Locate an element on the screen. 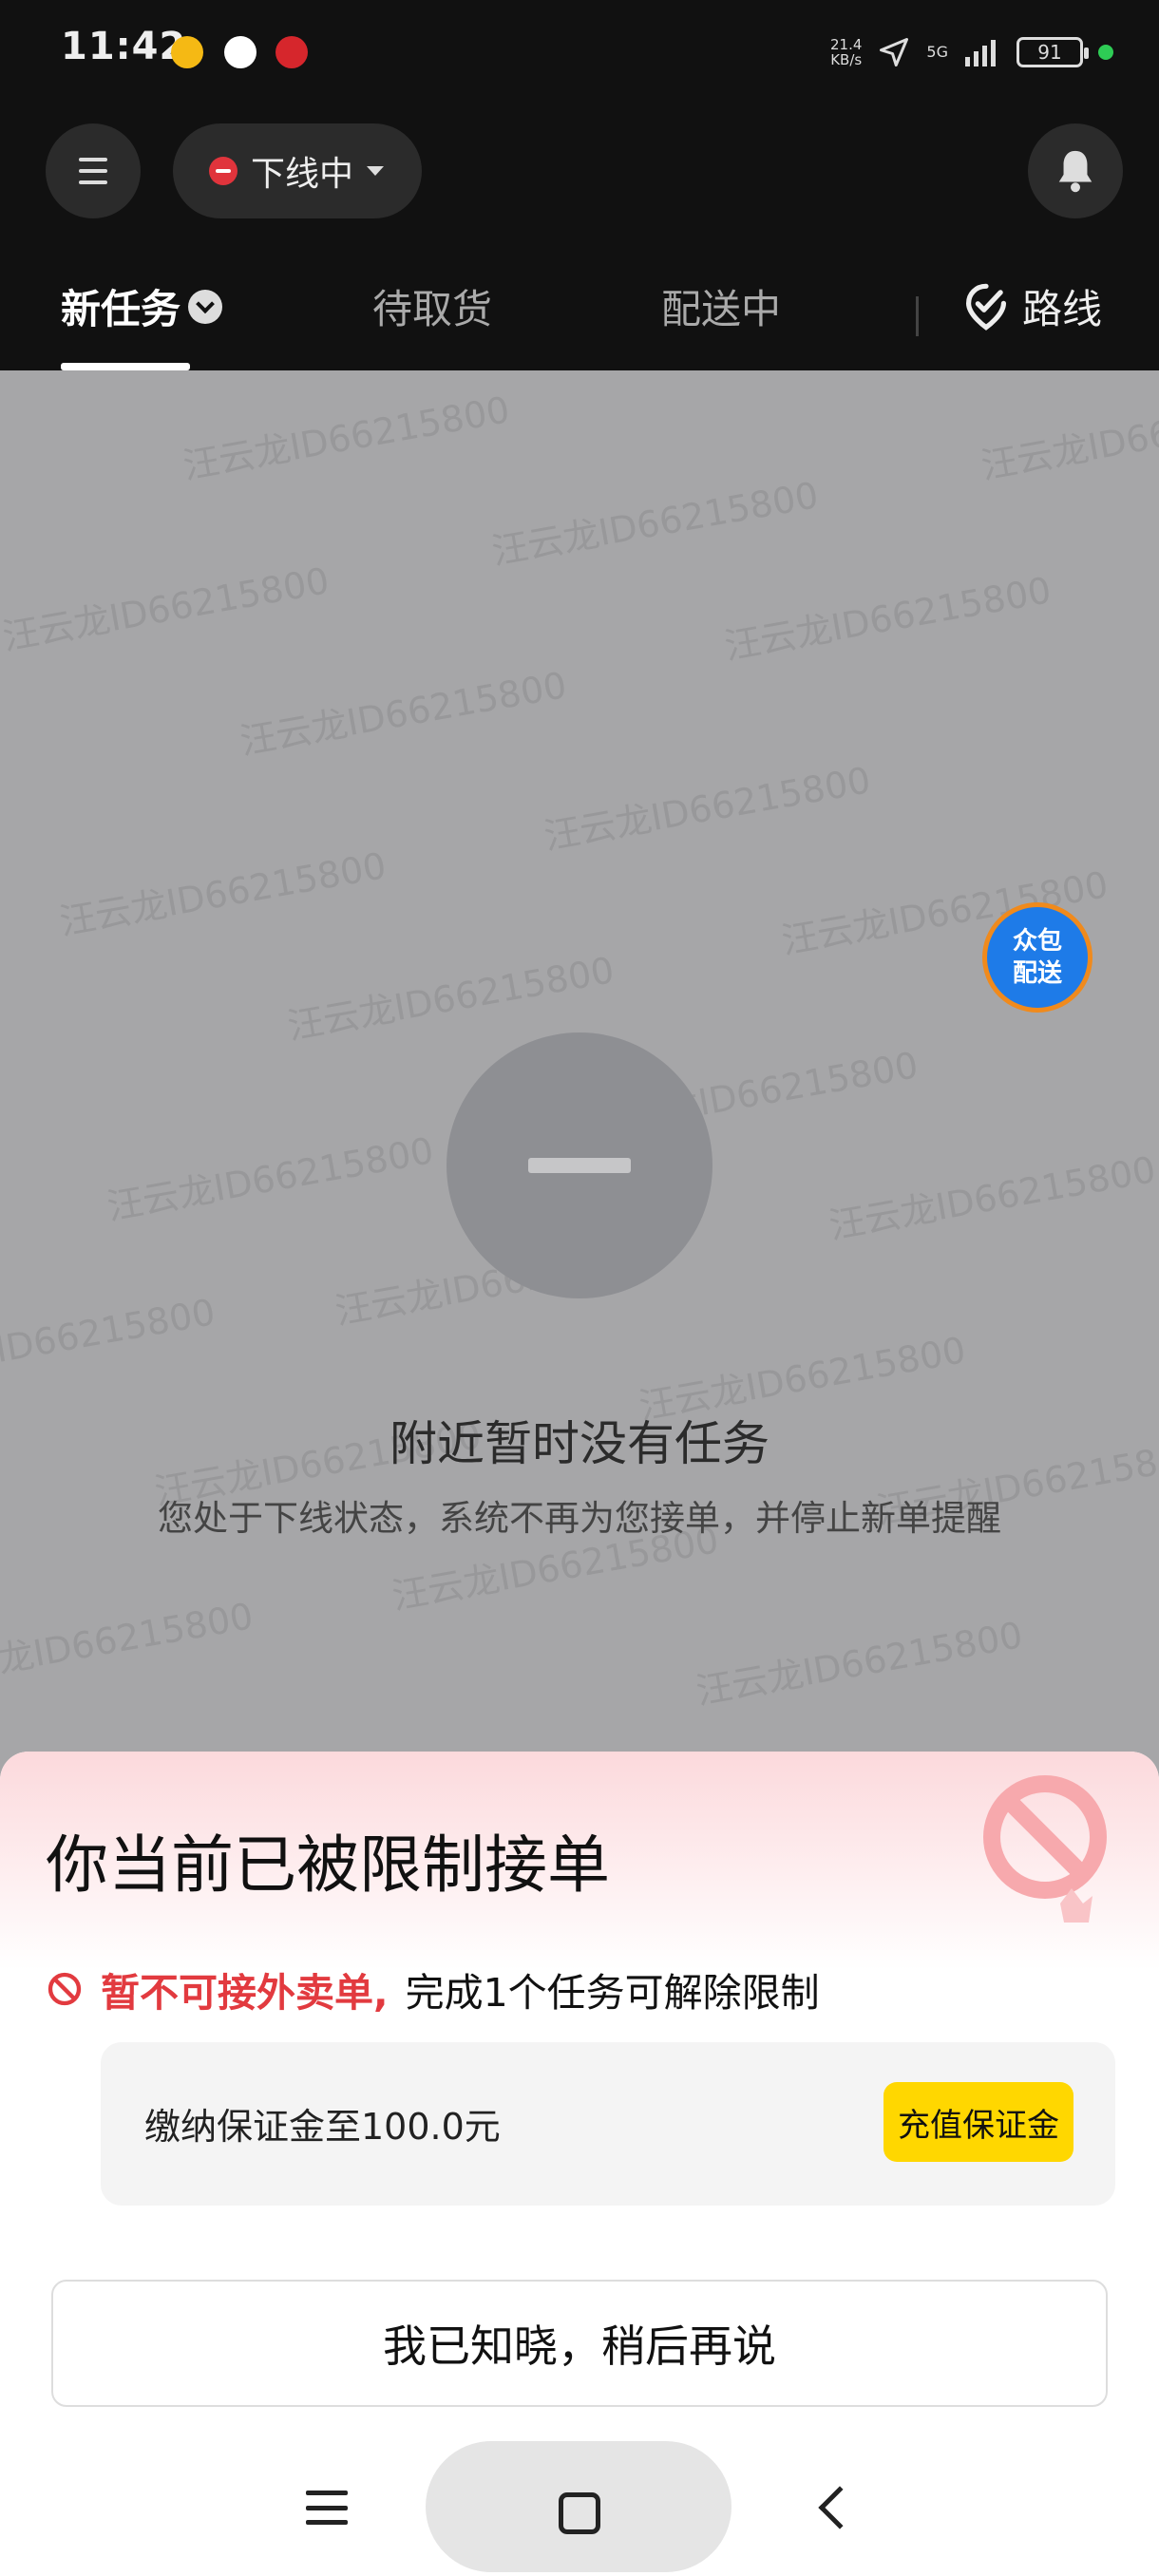 The image size is (1159, 2576). empty-state-title: 附近暂时没有任务 is located at coordinates (580, 1443).